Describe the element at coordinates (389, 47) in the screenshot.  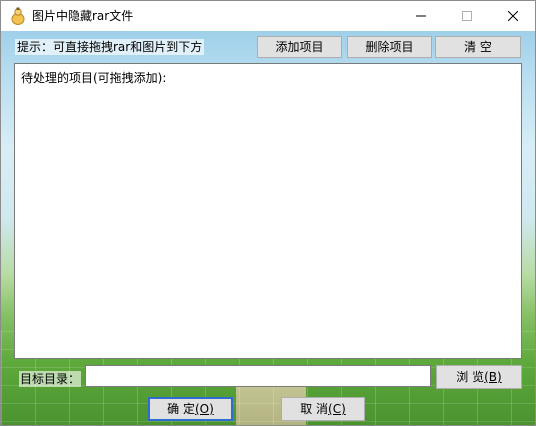
I see `delete-item-button: 删除项目` at that location.